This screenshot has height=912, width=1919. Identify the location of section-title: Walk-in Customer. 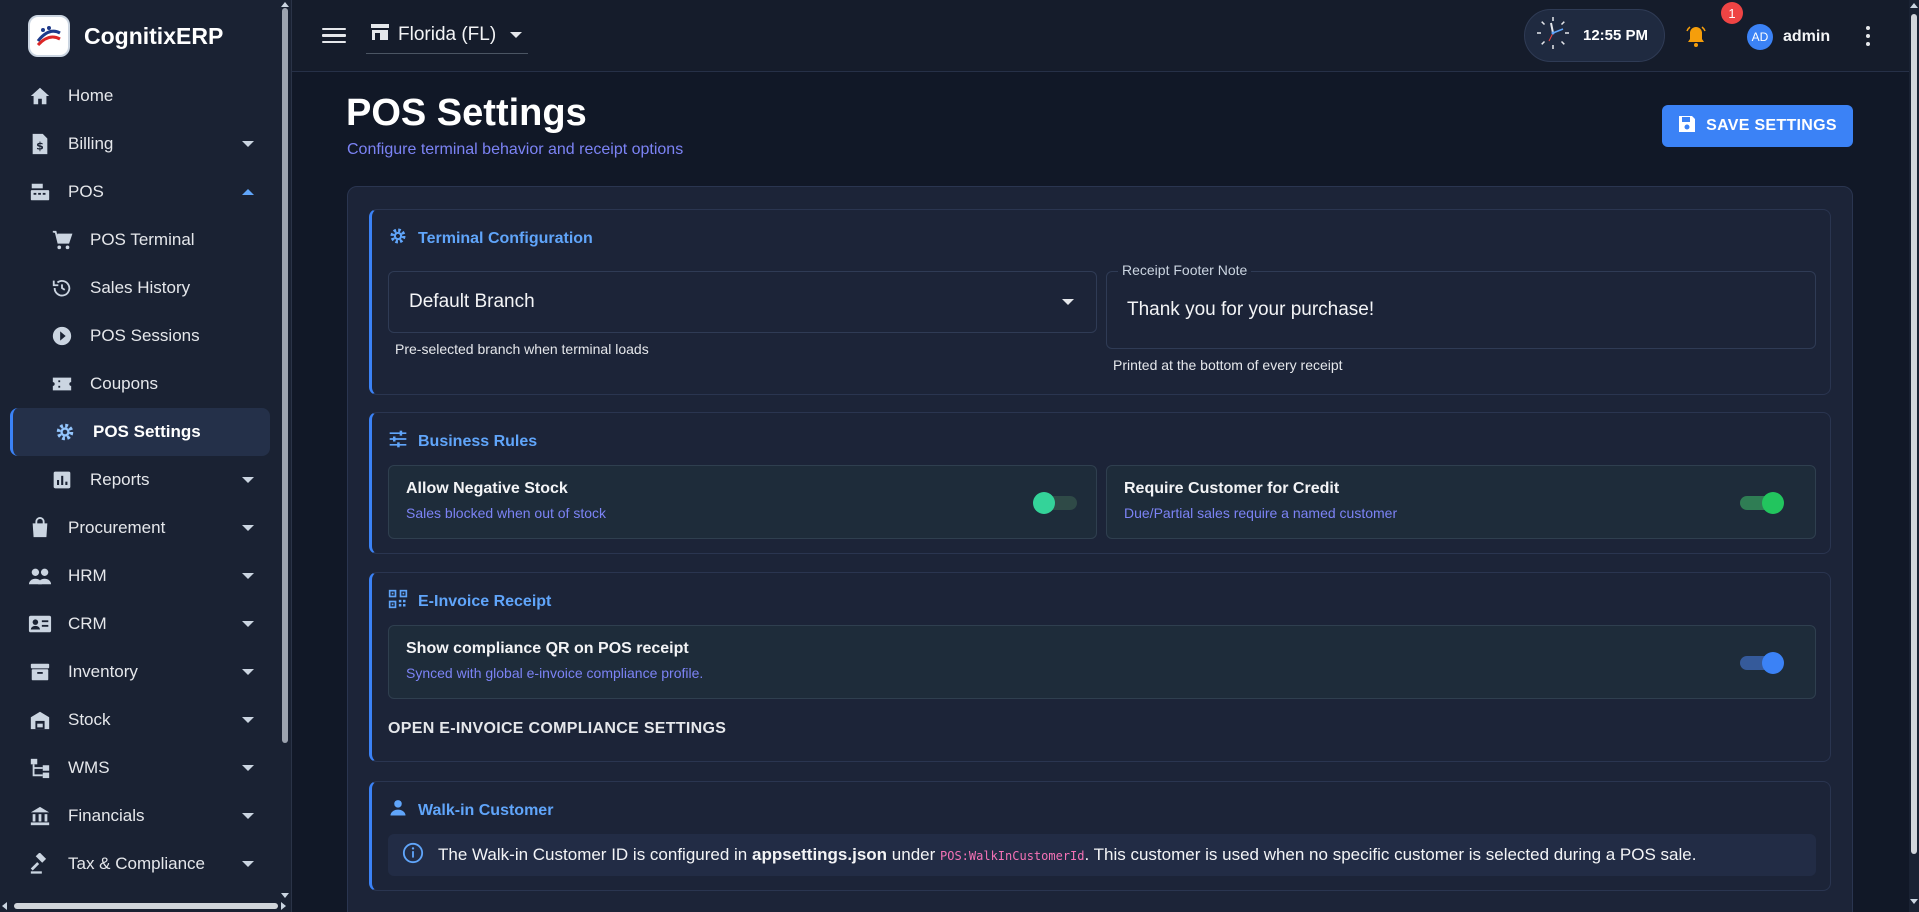
(486, 810).